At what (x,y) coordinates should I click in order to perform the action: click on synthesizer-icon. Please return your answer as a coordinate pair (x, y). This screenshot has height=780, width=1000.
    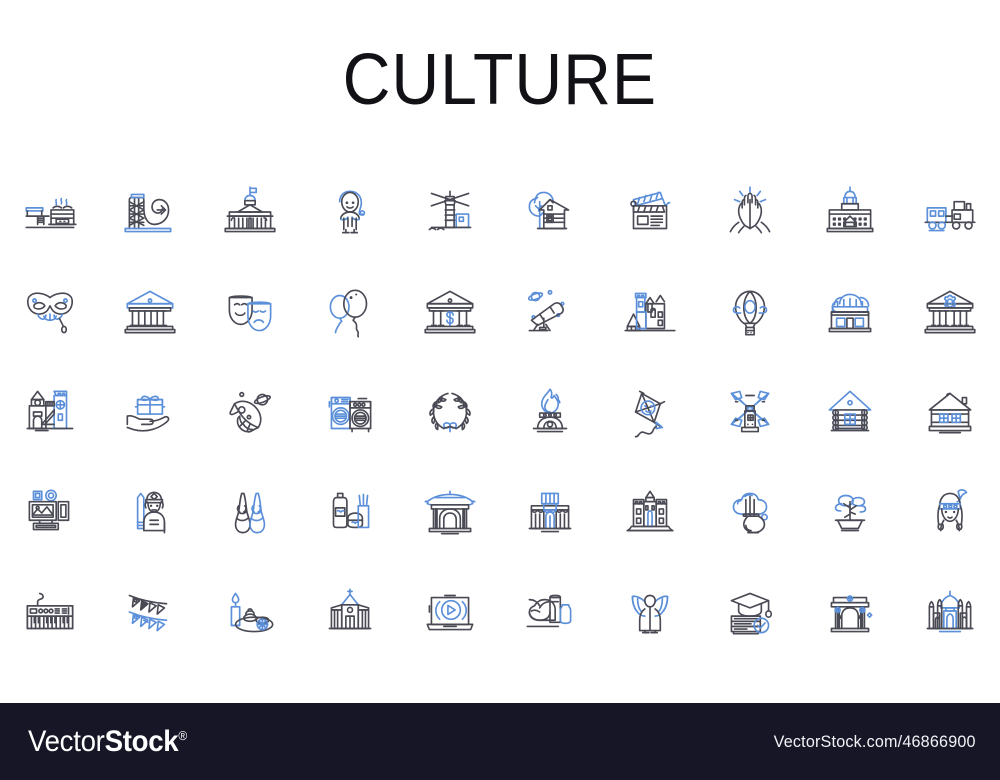
    Looking at the image, I should click on (50, 612).